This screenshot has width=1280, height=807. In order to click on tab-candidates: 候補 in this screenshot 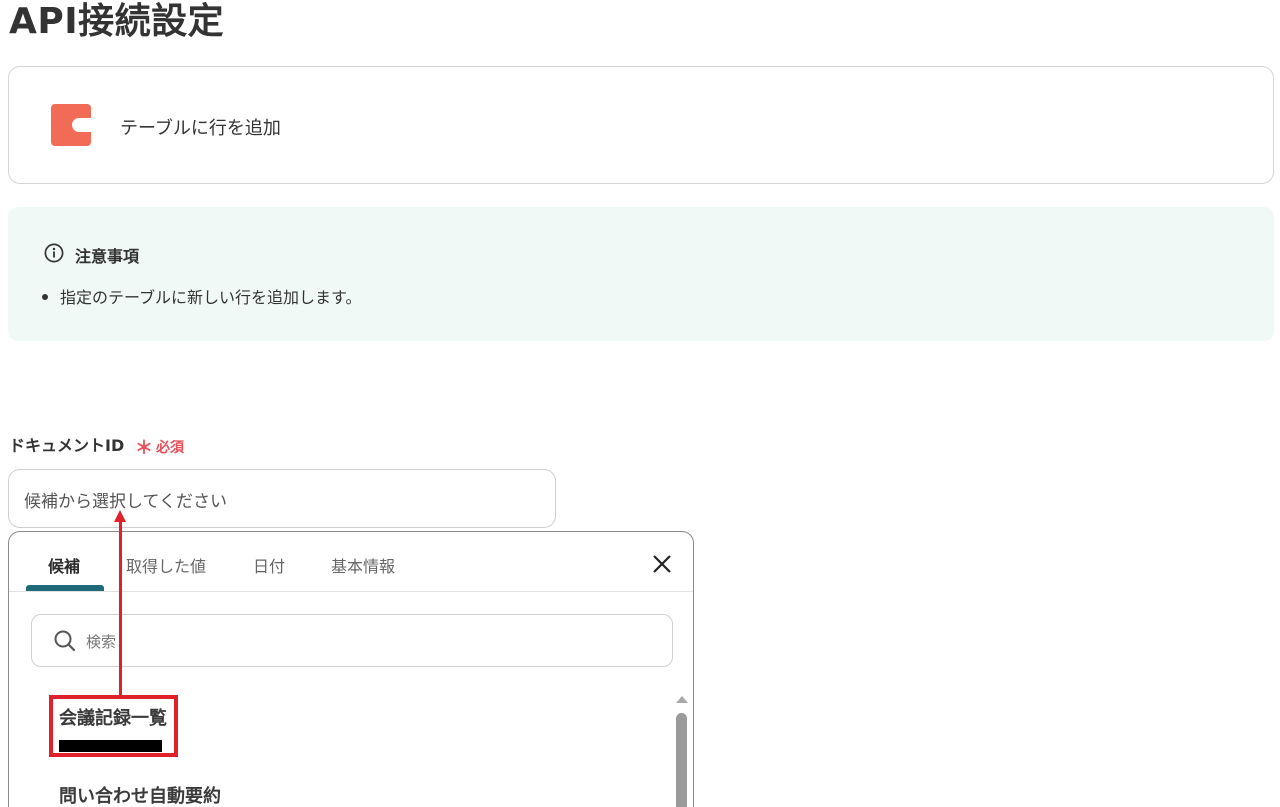, I will do `click(64, 565)`.